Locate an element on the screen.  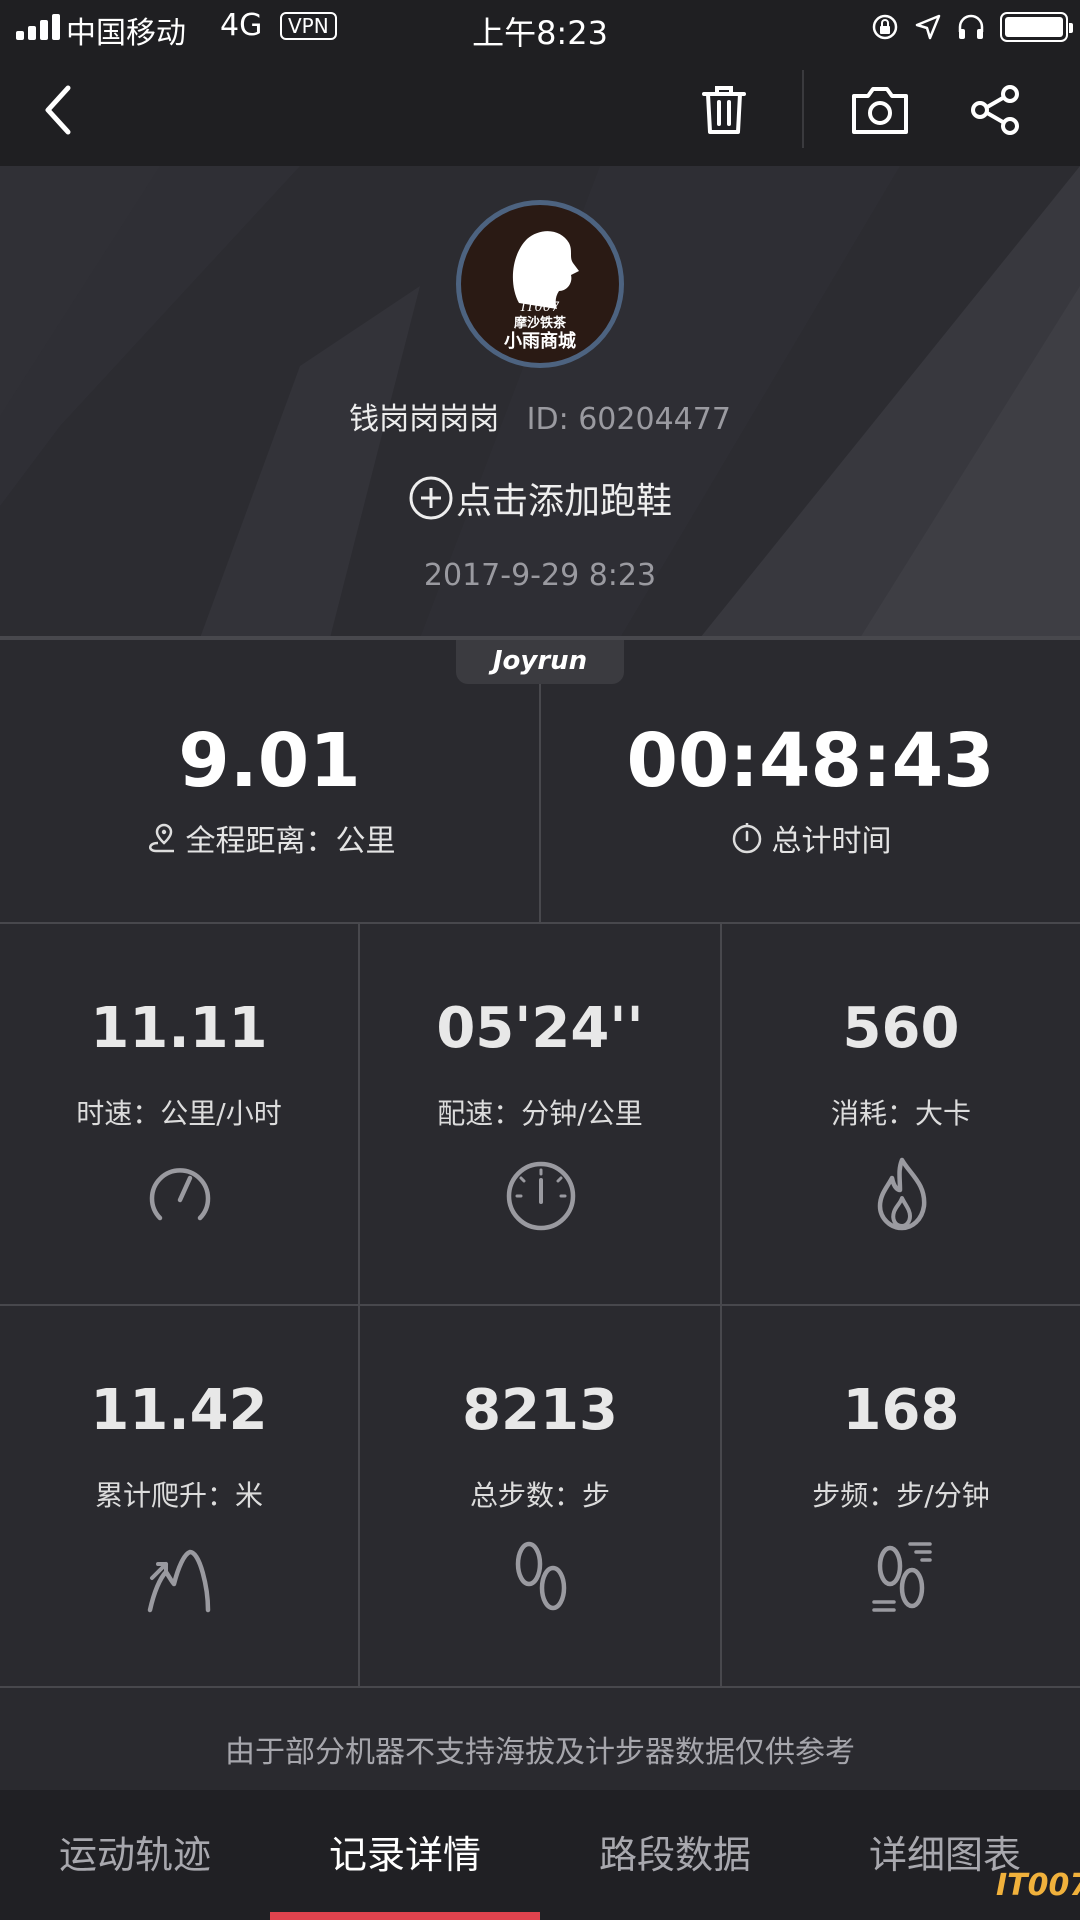
speed-stat: 11.11 时速：公里/小时 is located at coordinates (179, 1113).